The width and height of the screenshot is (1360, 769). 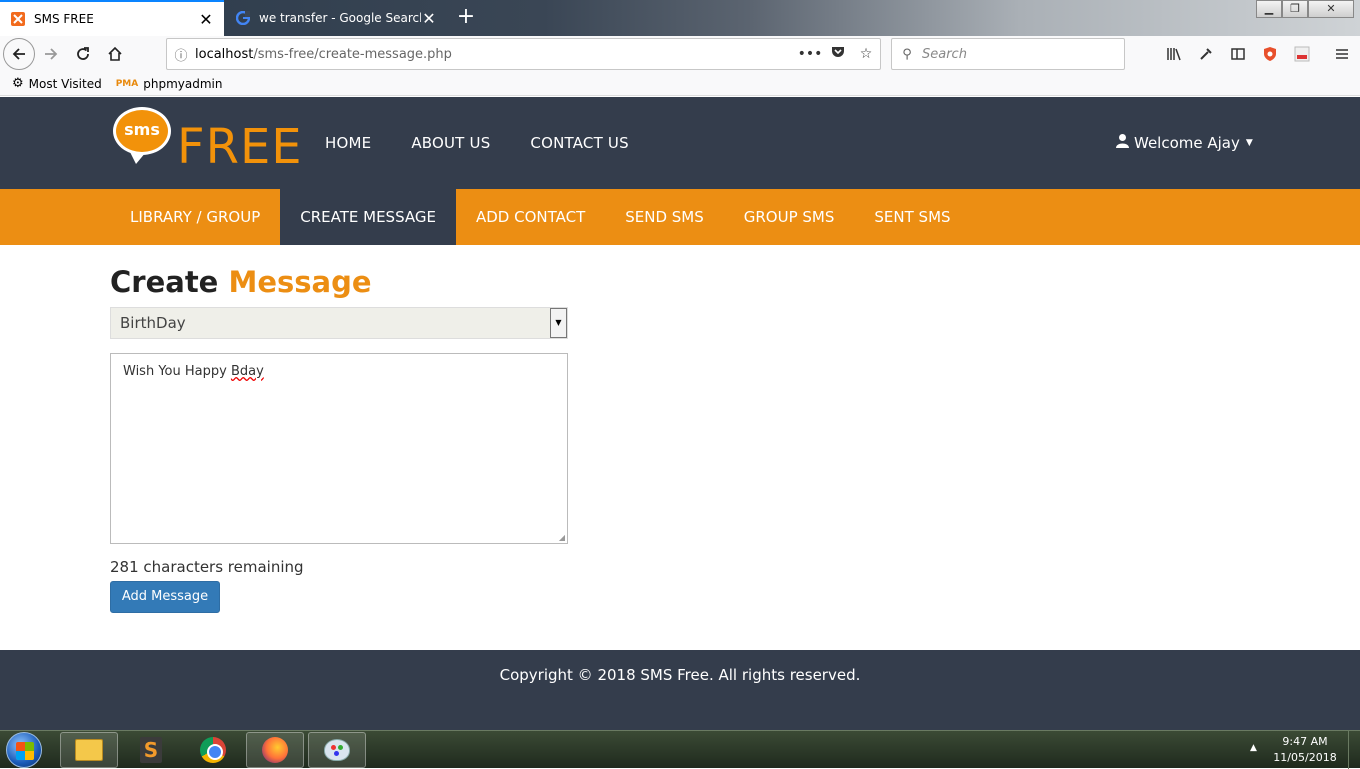 I want to click on taskbar-sublime: S, so click(x=151, y=750).